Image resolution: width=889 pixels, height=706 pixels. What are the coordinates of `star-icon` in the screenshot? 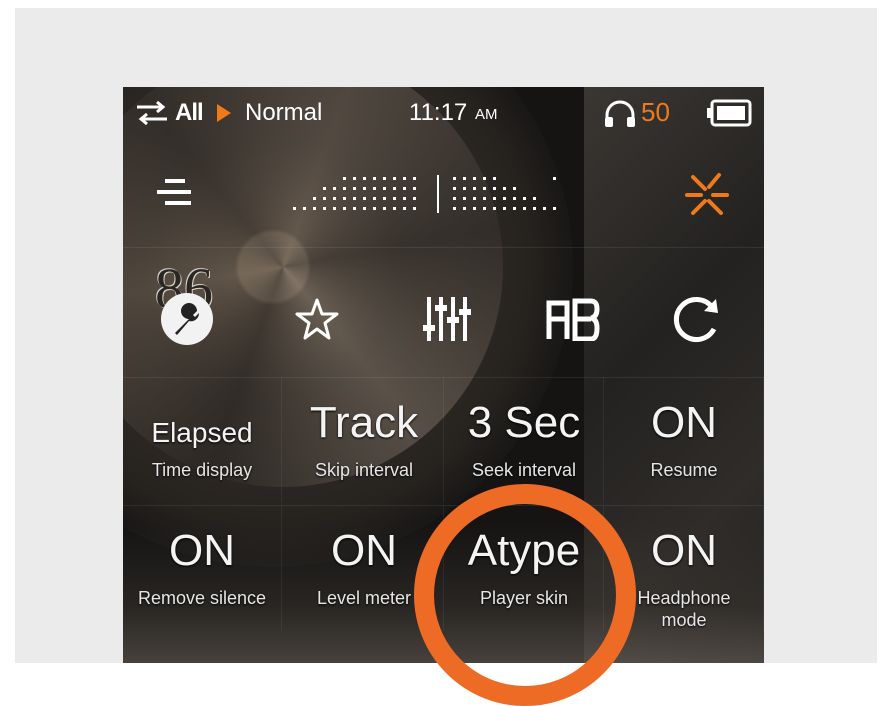 It's located at (317, 319).